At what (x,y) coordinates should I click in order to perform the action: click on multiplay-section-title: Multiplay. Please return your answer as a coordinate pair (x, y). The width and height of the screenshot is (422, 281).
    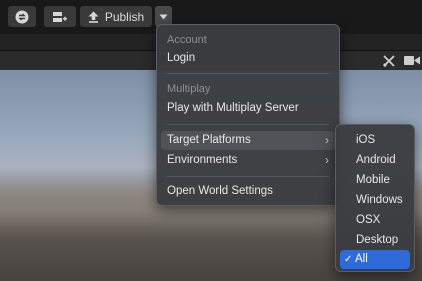
    Looking at the image, I should click on (189, 89).